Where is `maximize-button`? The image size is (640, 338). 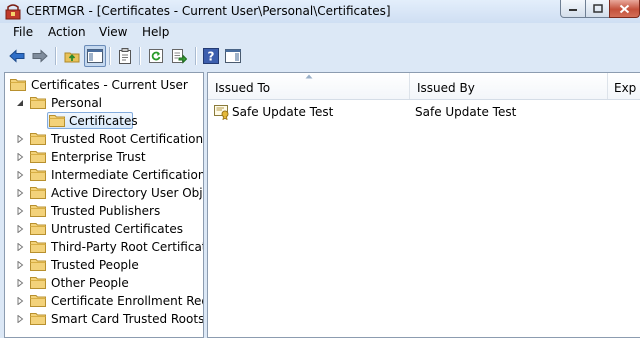 maximize-button is located at coordinates (597, 9).